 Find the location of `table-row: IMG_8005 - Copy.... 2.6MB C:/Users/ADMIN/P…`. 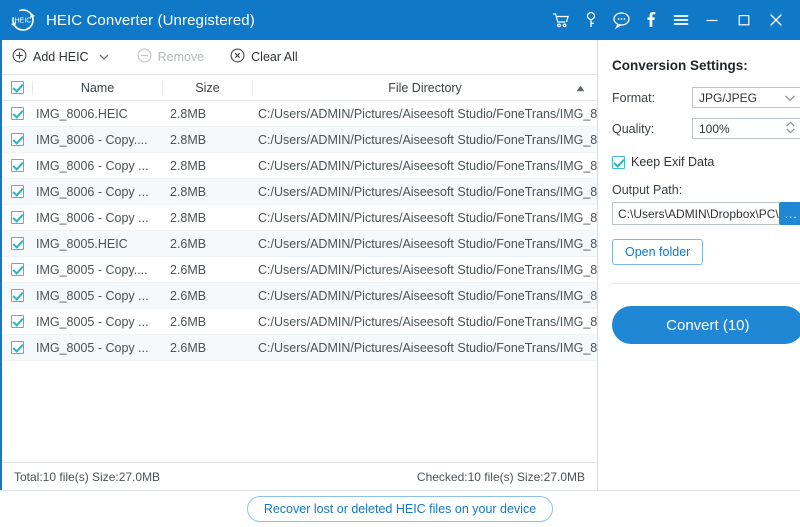

table-row: IMG_8005 - Copy.... 2.6MB C:/Users/ADMIN/P… is located at coordinates (299, 270).